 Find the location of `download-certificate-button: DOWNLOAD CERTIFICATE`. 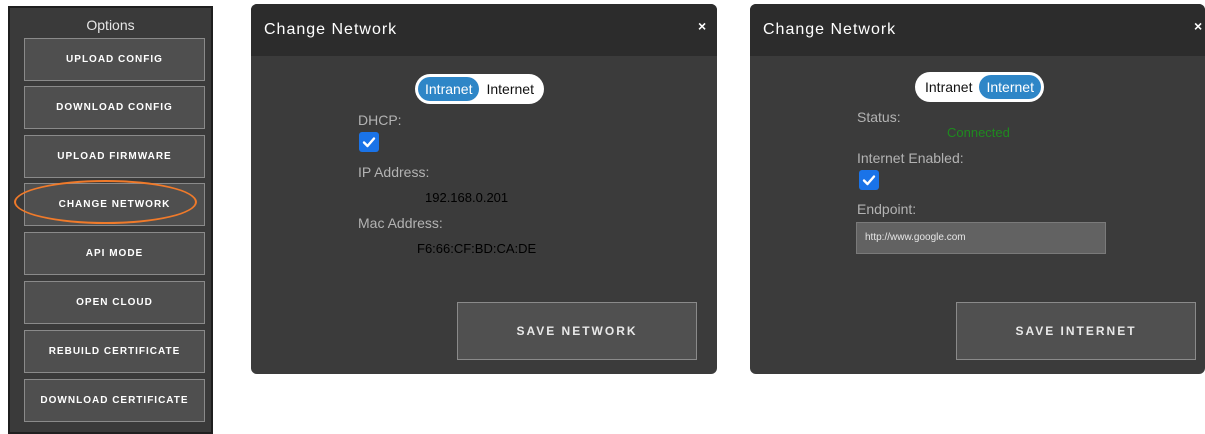

download-certificate-button: DOWNLOAD CERTIFICATE is located at coordinates (114, 400).